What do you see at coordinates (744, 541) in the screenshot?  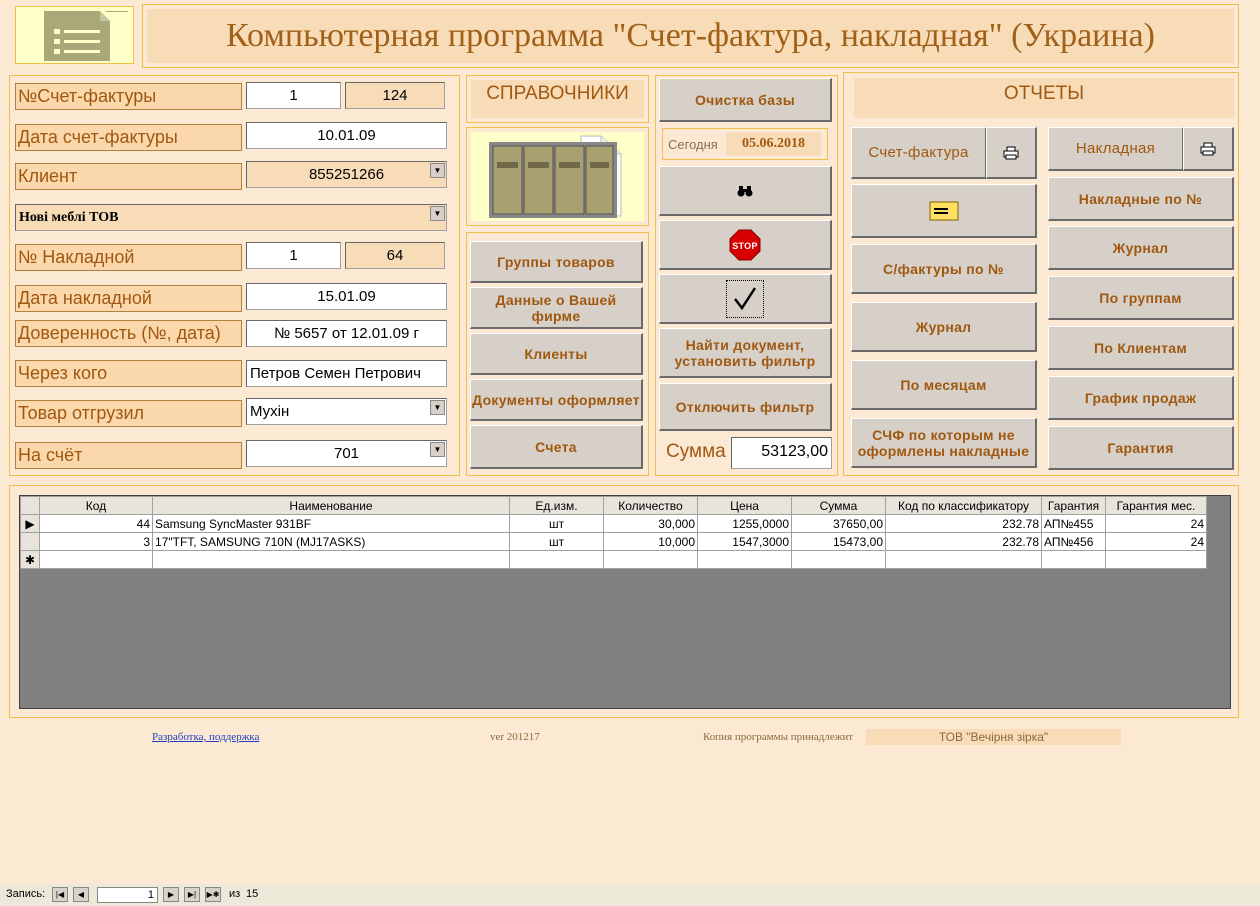 I see `cell-price: 1547,3000` at bounding box center [744, 541].